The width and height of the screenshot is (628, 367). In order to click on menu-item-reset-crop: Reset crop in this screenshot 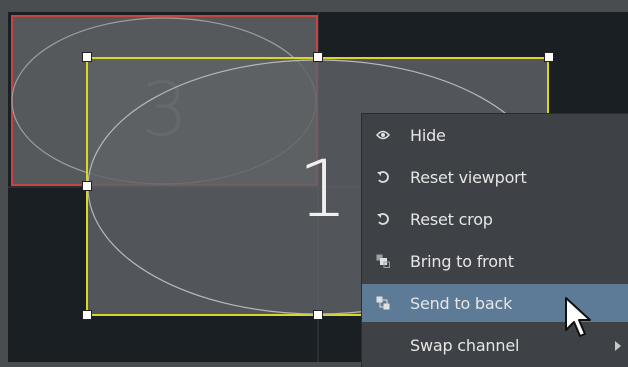, I will do `click(495, 219)`.